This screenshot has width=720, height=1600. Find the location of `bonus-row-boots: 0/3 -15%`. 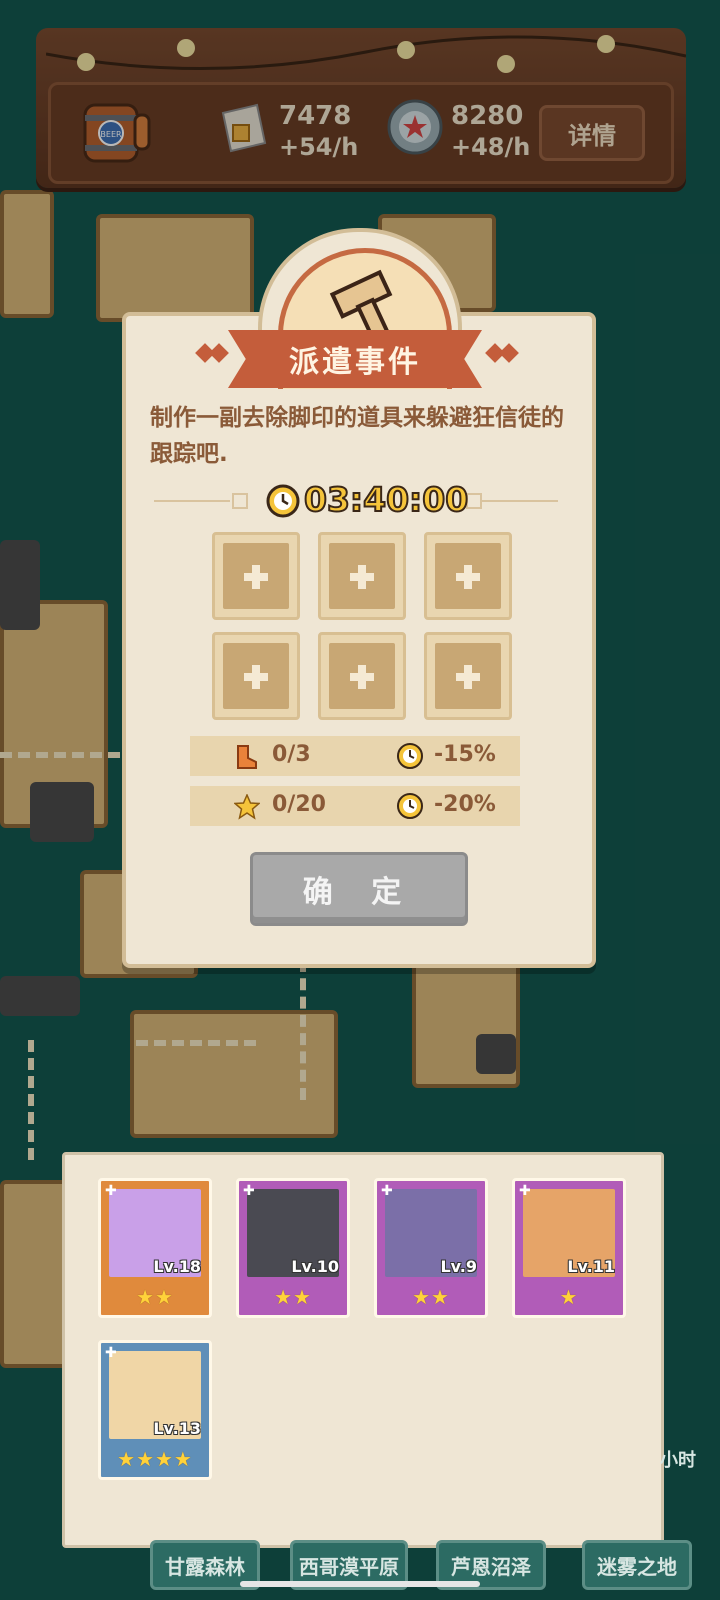

bonus-row-boots: 0/3 -15% is located at coordinates (355, 756).